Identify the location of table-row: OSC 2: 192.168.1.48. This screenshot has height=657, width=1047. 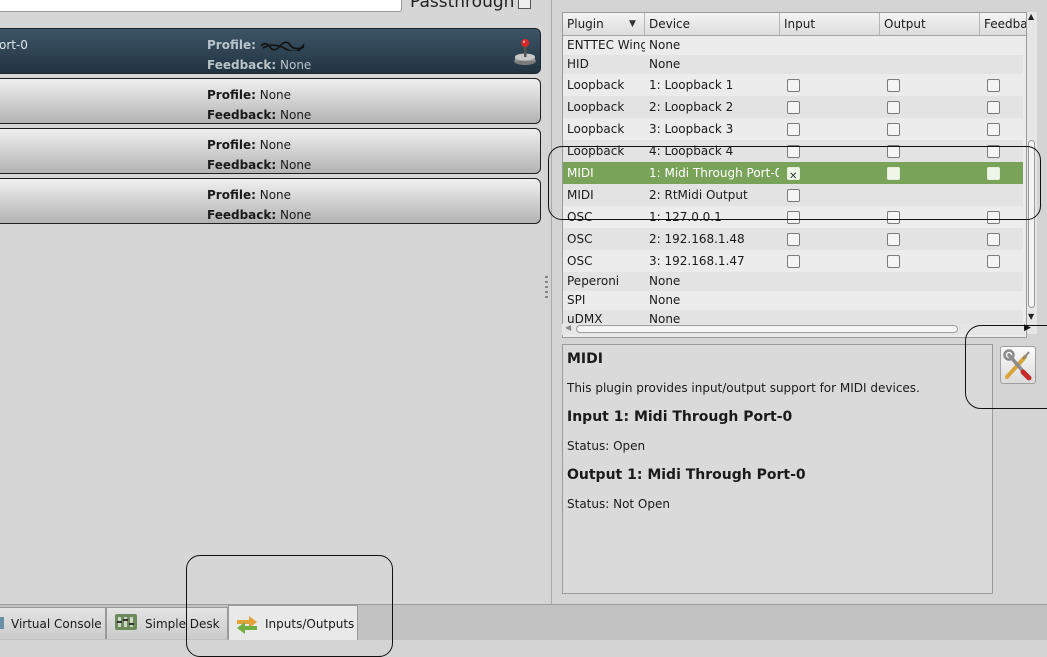
(793, 239).